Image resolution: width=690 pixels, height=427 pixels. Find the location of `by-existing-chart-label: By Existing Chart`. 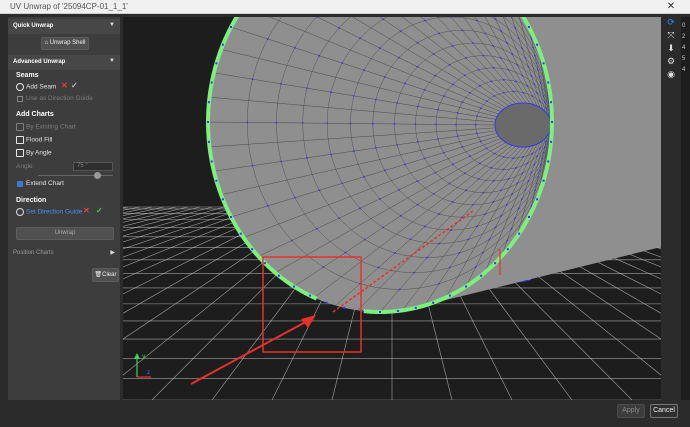

by-existing-chart-label: By Existing Chart is located at coordinates (51, 127).